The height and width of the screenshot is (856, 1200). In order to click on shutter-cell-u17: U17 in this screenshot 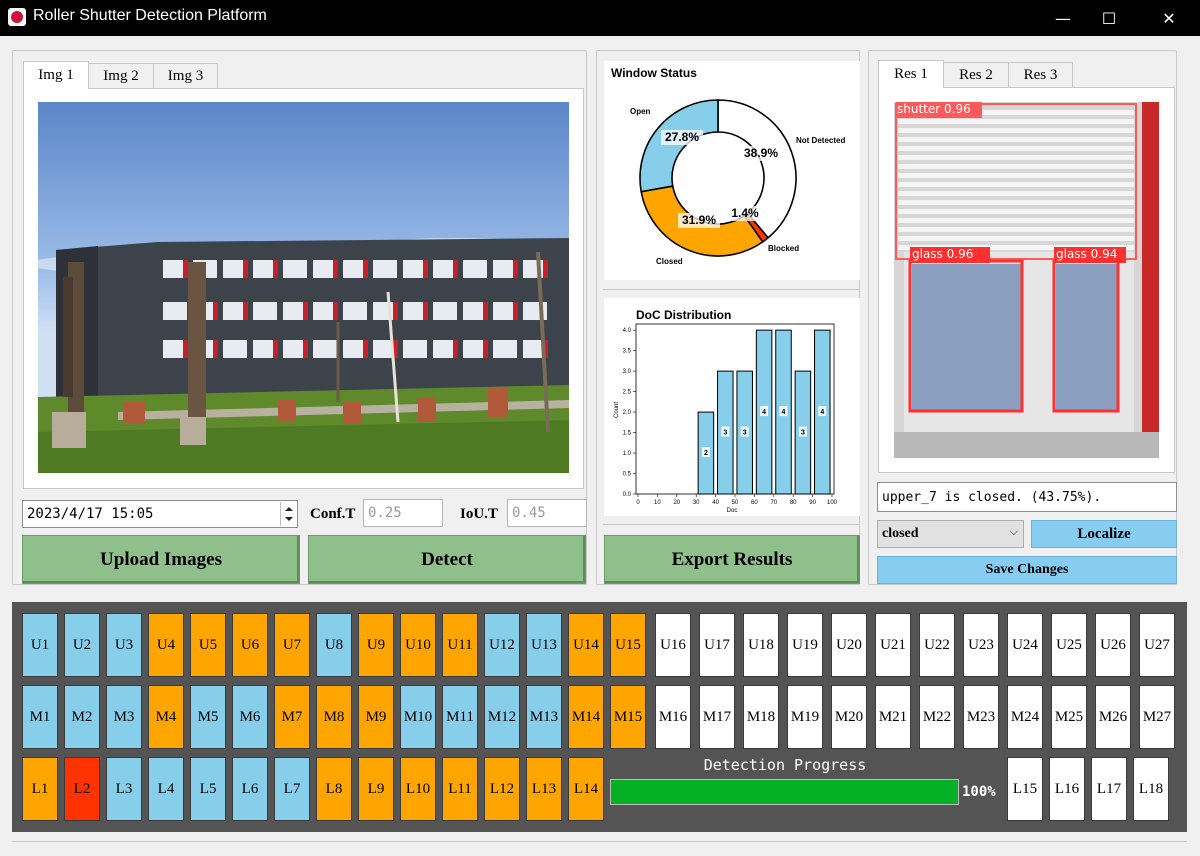, I will do `click(717, 645)`.